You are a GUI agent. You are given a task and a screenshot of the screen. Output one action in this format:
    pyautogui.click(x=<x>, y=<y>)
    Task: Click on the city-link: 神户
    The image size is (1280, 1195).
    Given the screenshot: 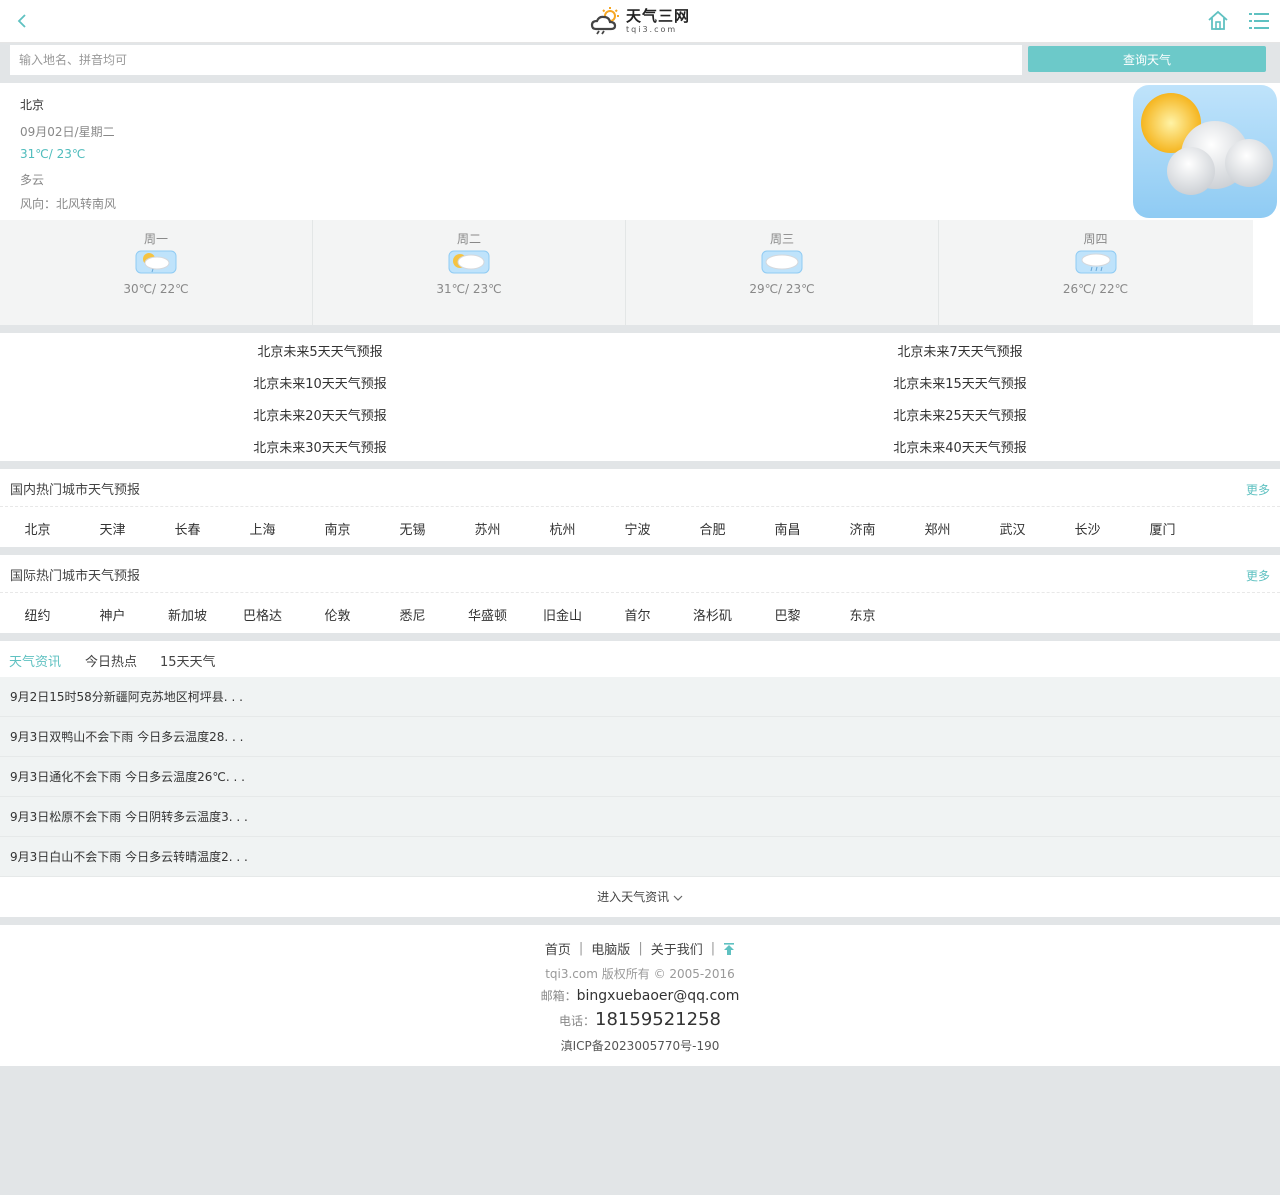 What is the action you would take?
    pyautogui.click(x=112, y=614)
    